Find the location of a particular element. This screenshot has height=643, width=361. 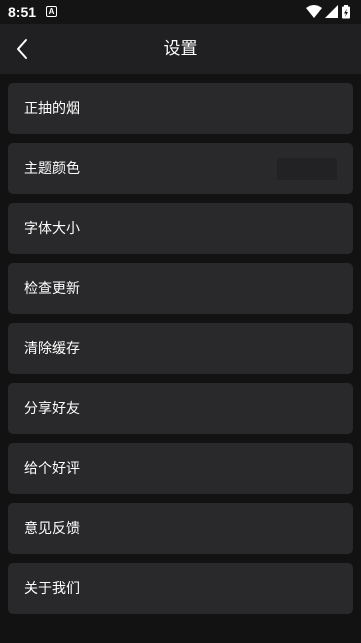

wifi-icon is located at coordinates (314, 11).